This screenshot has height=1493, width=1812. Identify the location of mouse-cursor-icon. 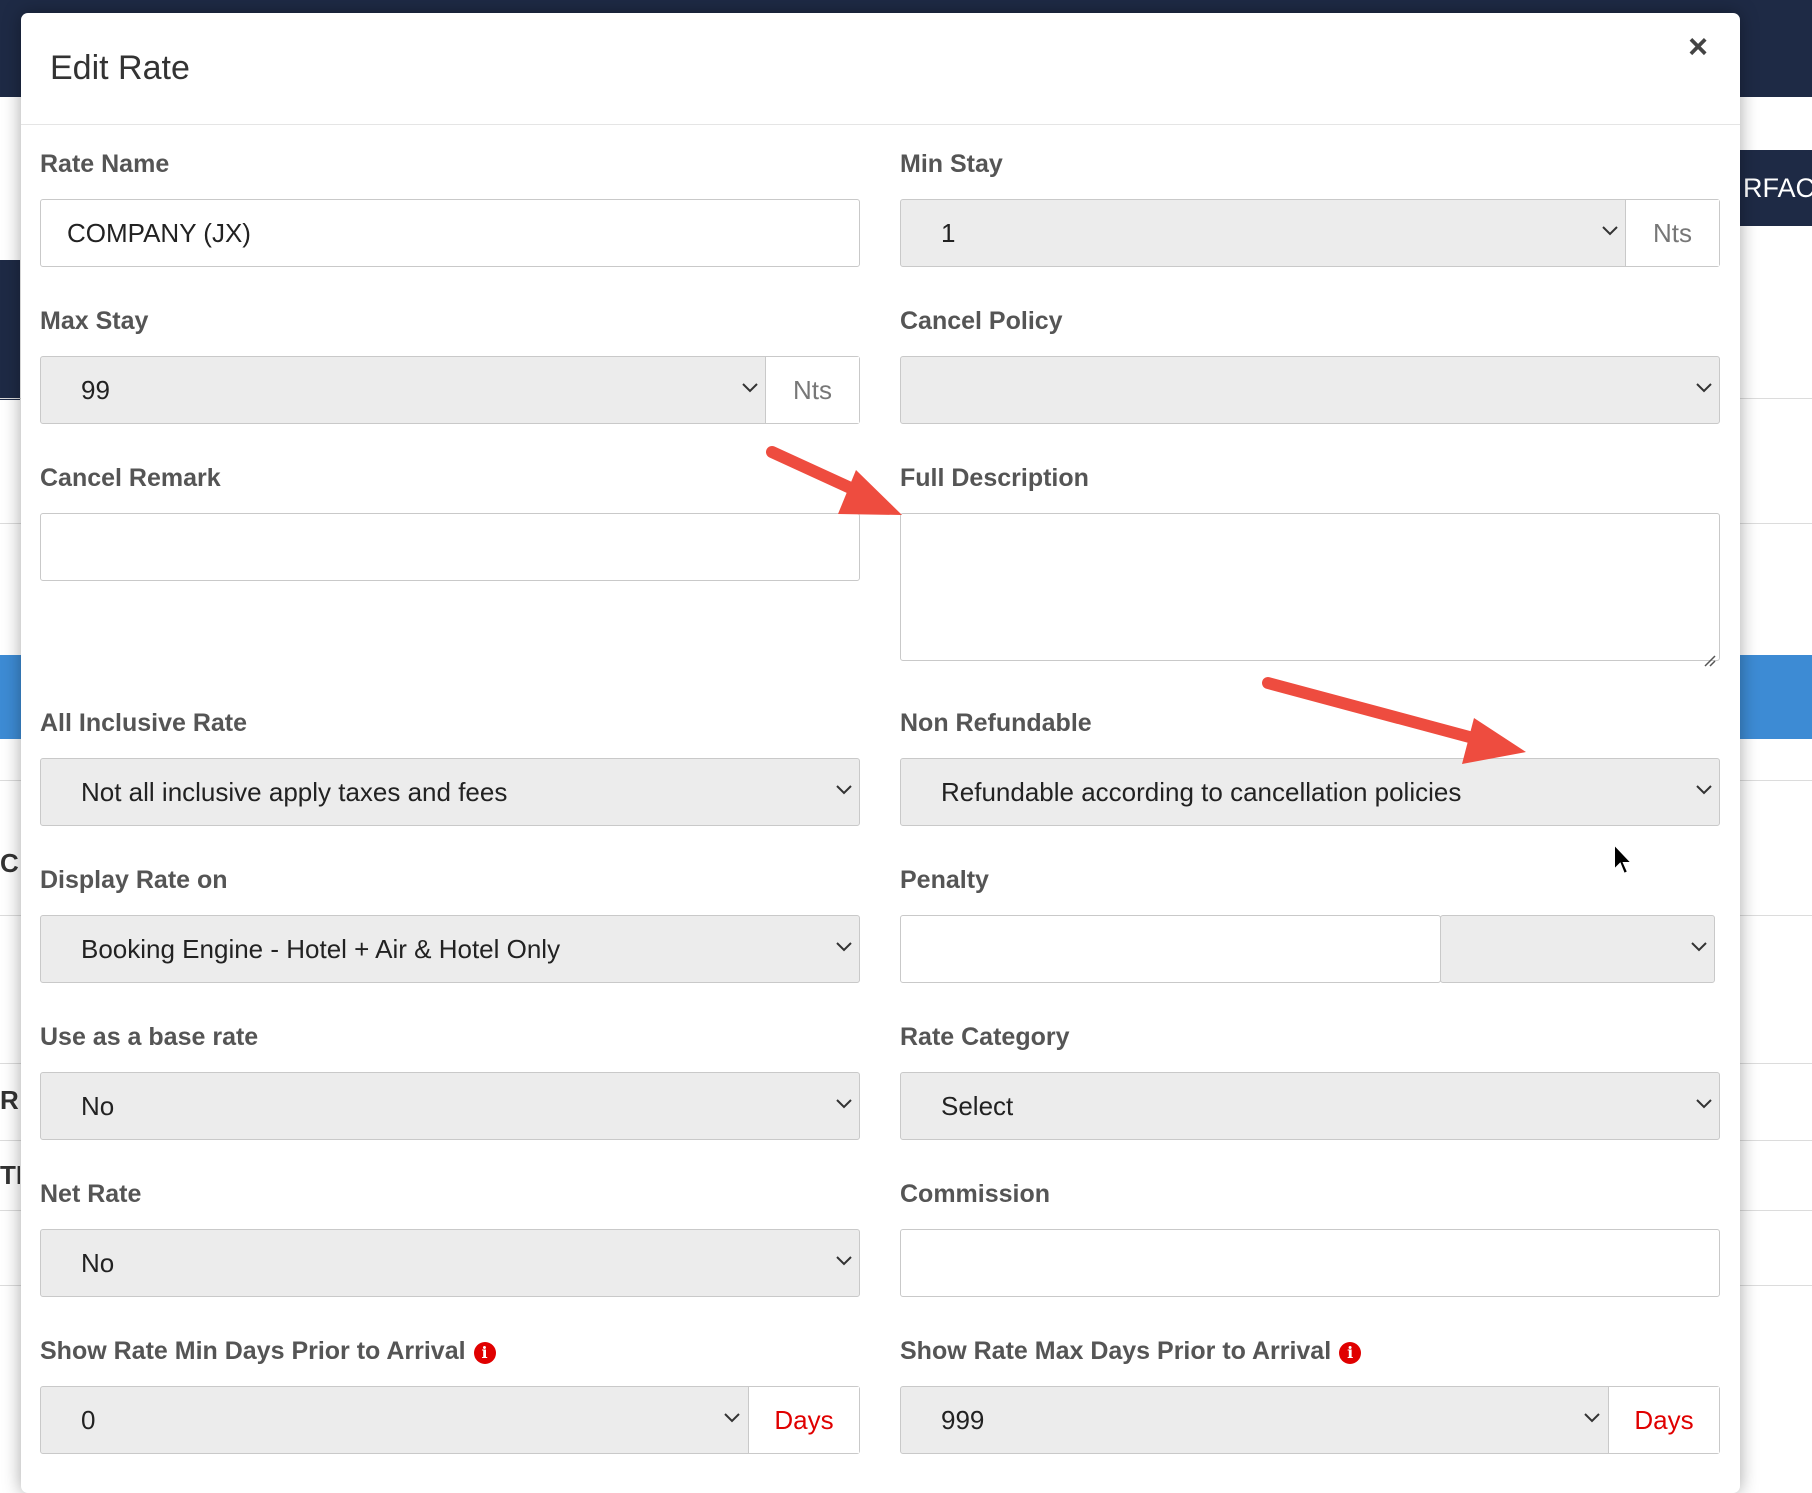
(1623, 859).